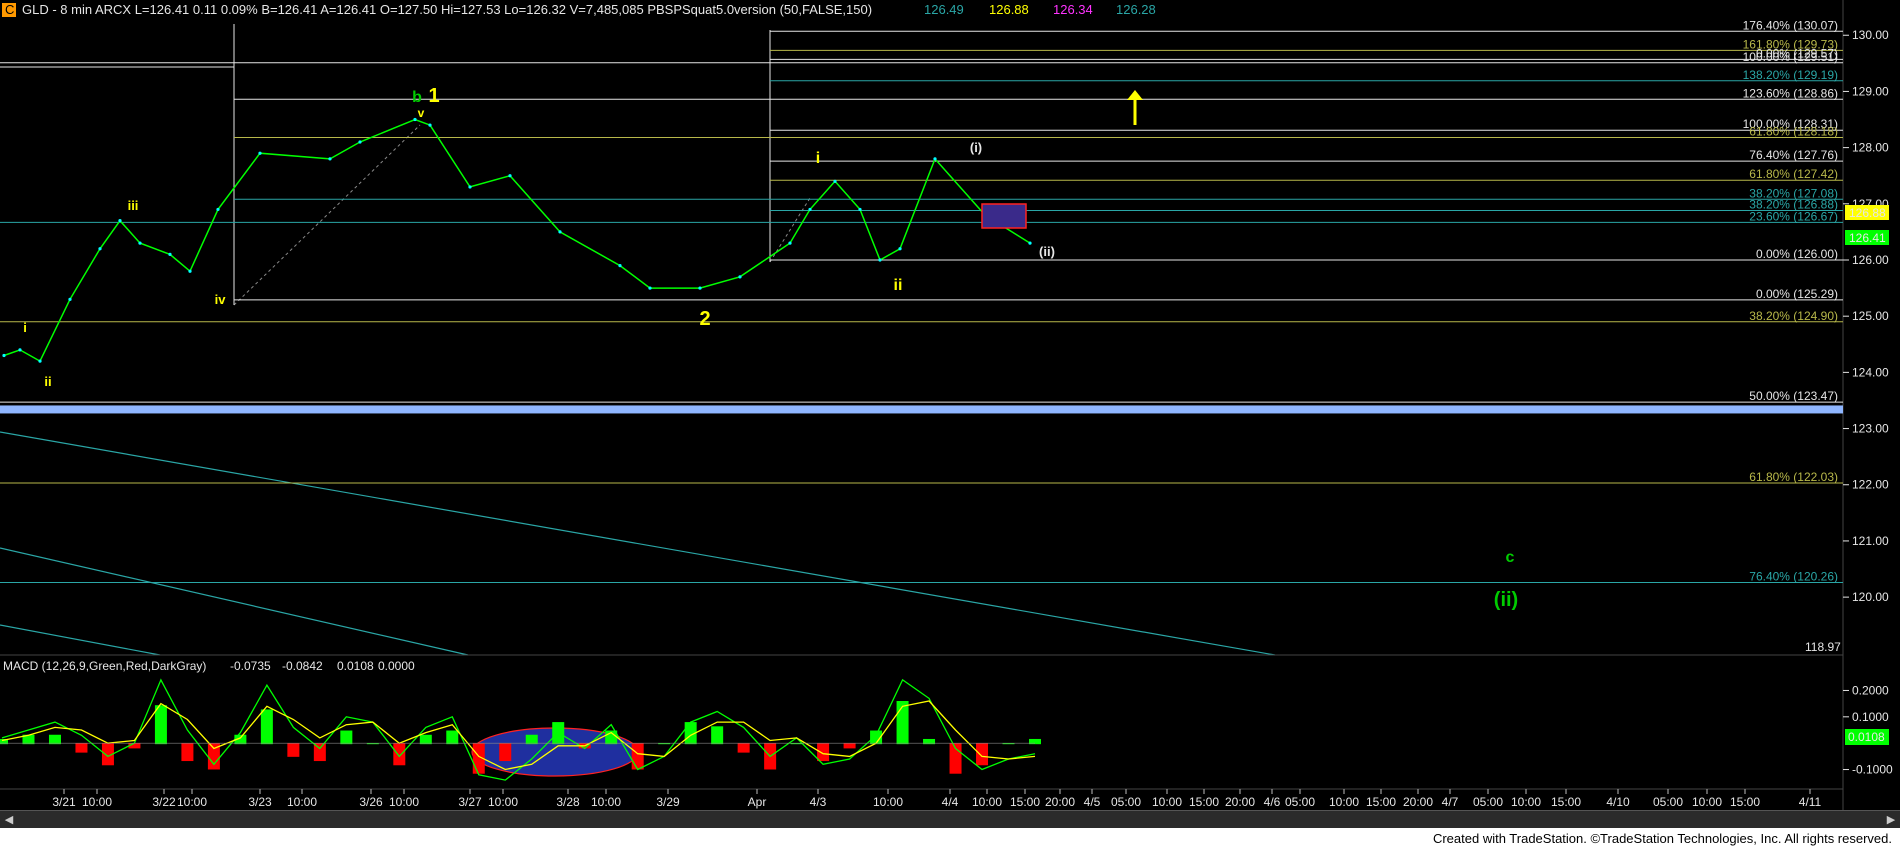 The height and width of the screenshot is (850, 1900). What do you see at coordinates (1135, 95) in the screenshot?
I see `up-arrow-icon` at bounding box center [1135, 95].